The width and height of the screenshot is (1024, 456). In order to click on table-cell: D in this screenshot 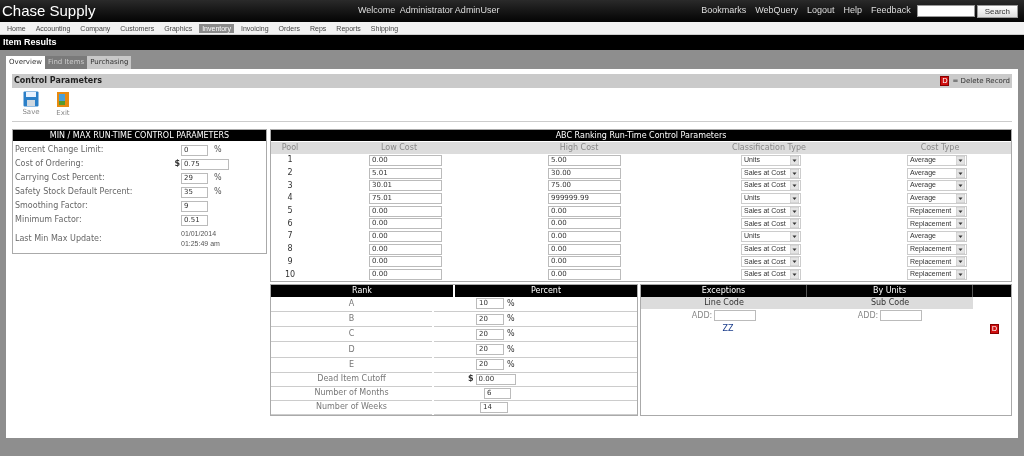, I will do `click(351, 350)`.